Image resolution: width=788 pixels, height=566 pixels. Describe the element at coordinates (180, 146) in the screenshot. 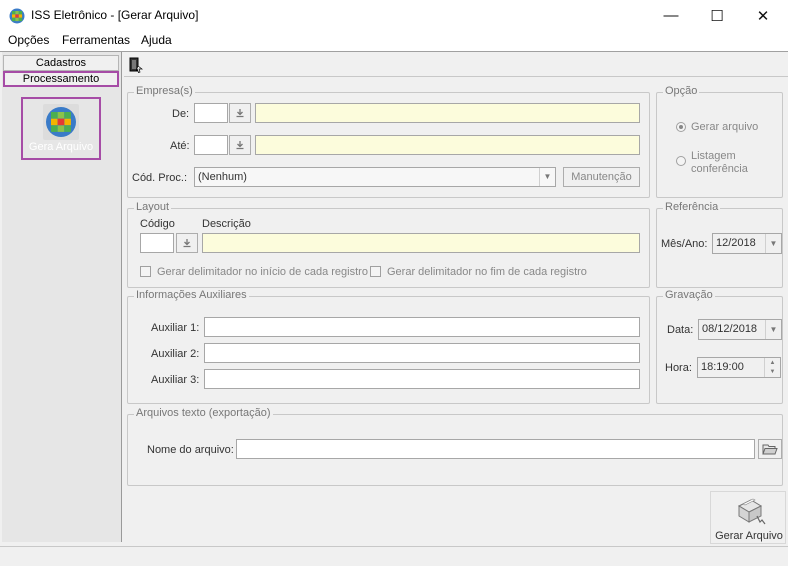

I see `ate-label: Até:` at that location.